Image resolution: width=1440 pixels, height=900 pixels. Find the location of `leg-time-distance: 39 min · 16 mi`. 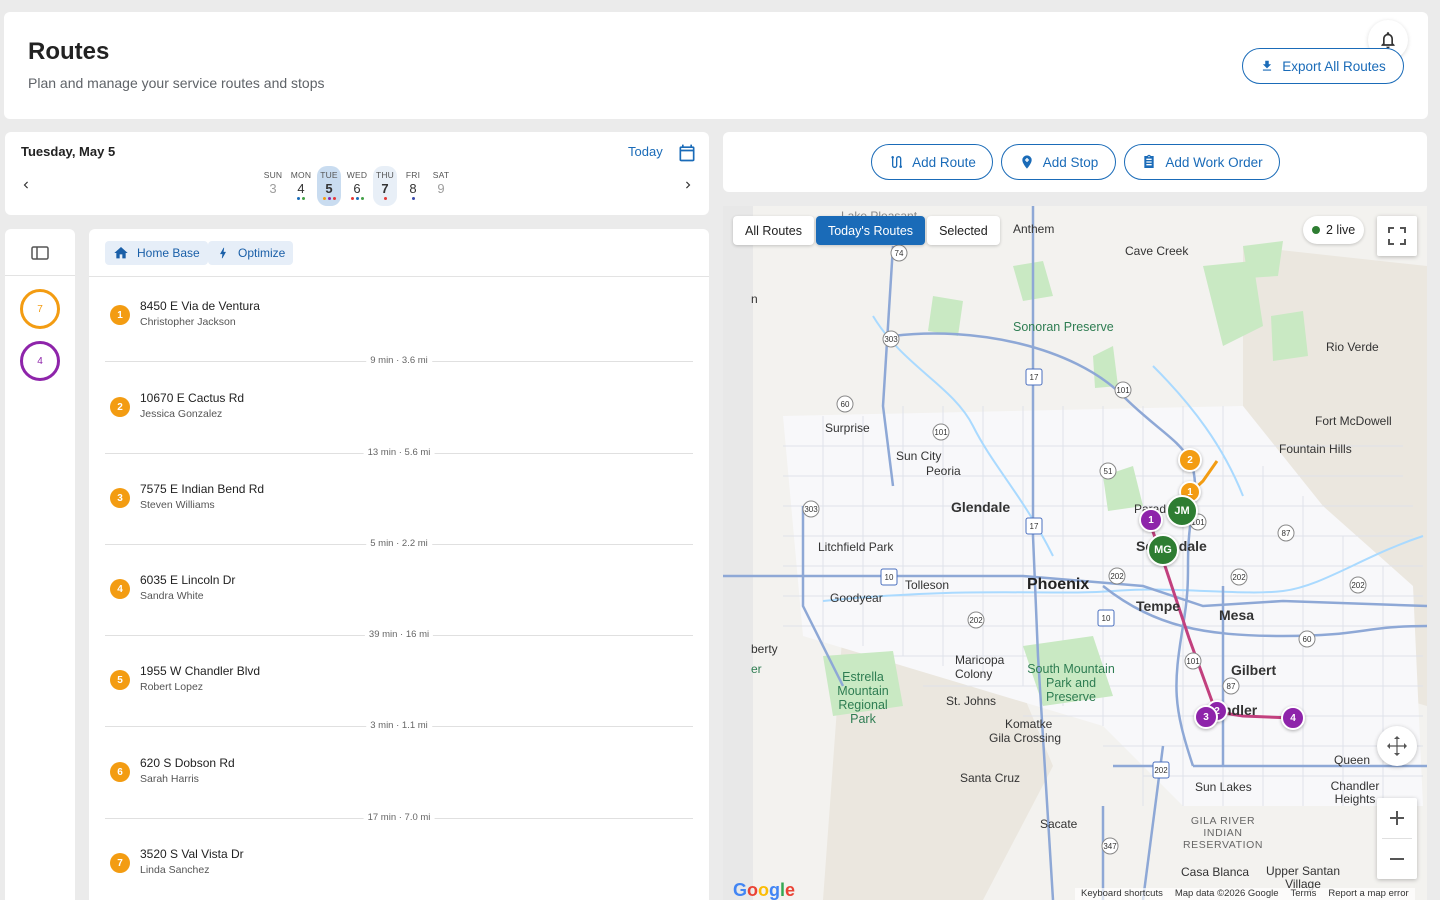

leg-time-distance: 39 min · 16 mi is located at coordinates (399, 634).